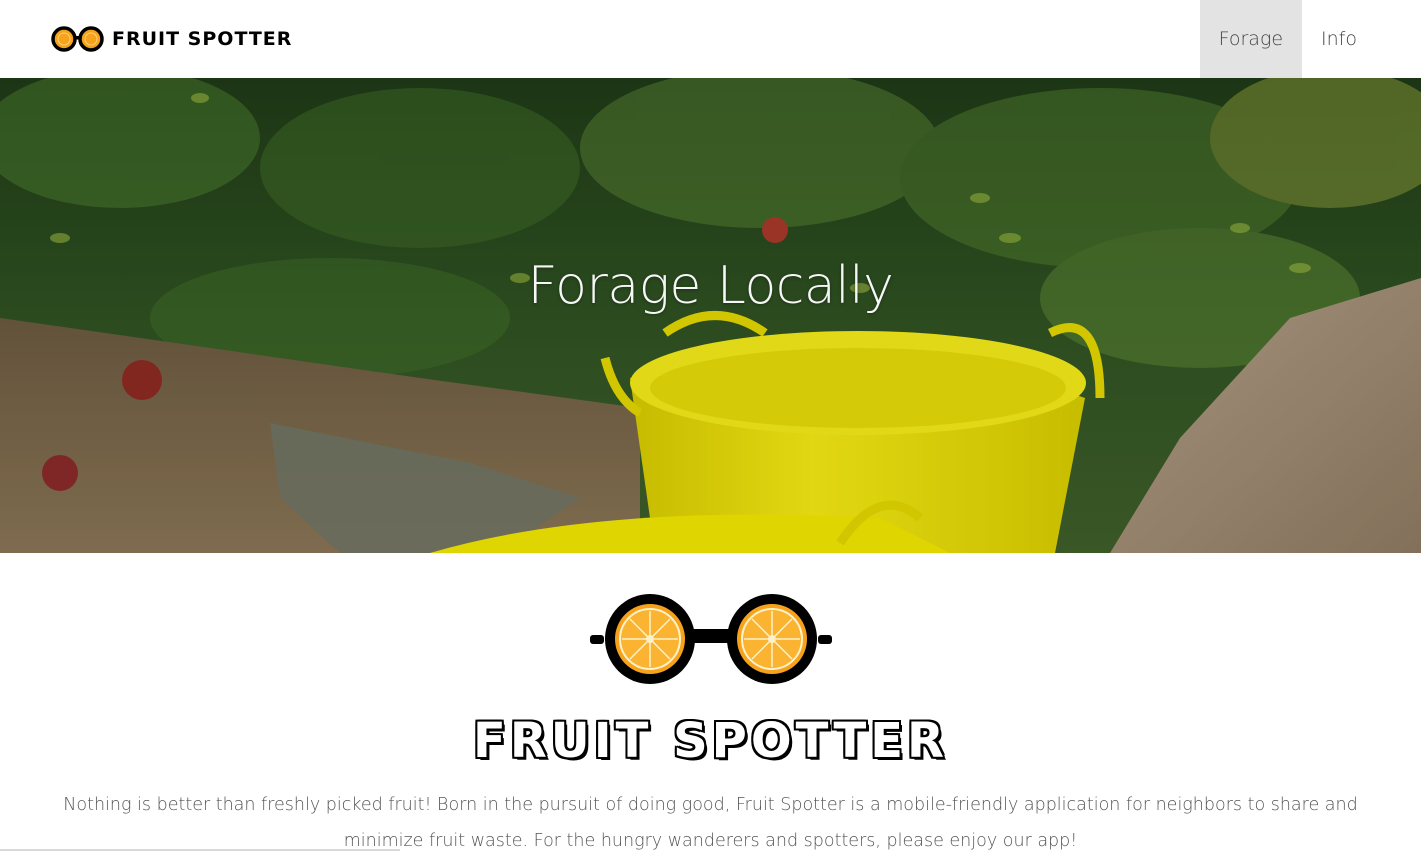 This screenshot has height=851, width=1421. What do you see at coordinates (202, 39) in the screenshot?
I see `brand-name: FRUIT SPOTTER` at bounding box center [202, 39].